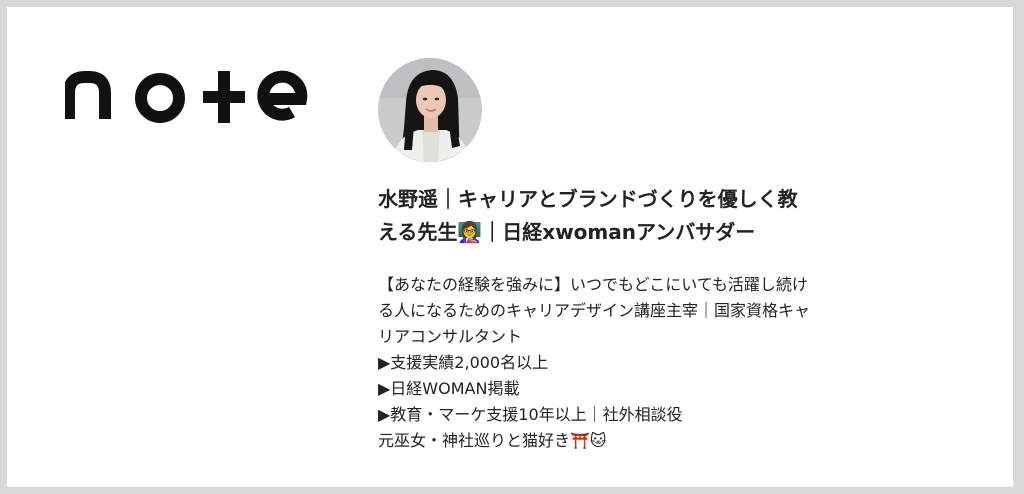 Image resolution: width=1024 pixels, height=494 pixels. Describe the element at coordinates (463, 362) in the screenshot. I see `bio-line: ▶支援実績2,000名以上` at that location.